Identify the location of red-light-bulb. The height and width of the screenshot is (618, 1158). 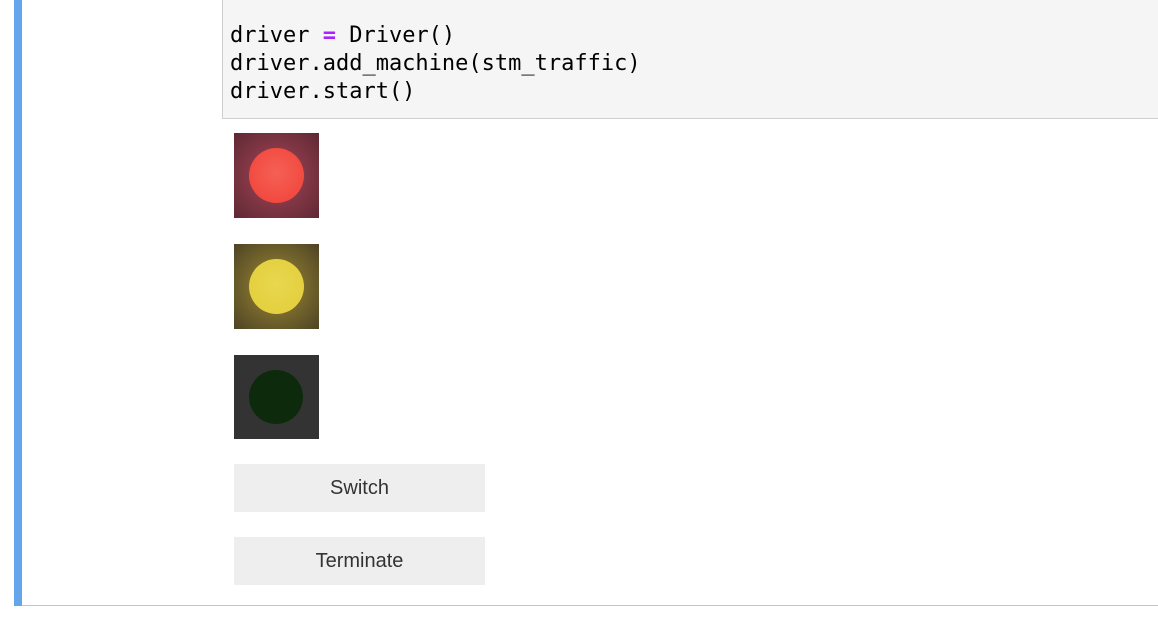
(276, 175).